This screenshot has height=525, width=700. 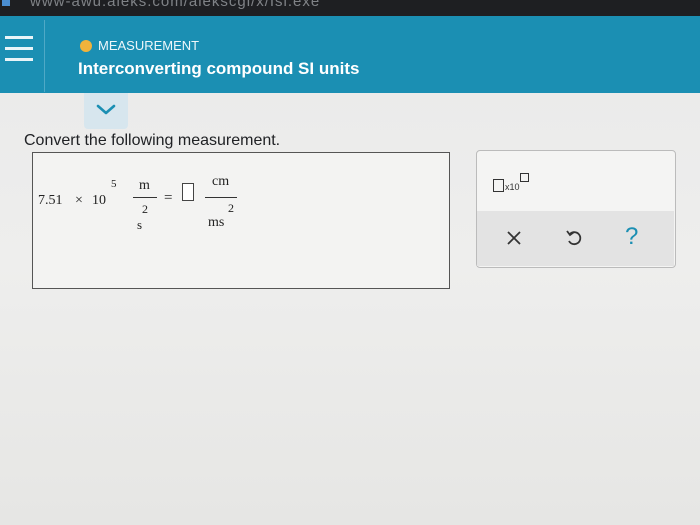 I want to click on base-ten: 10, so click(x=99, y=200).